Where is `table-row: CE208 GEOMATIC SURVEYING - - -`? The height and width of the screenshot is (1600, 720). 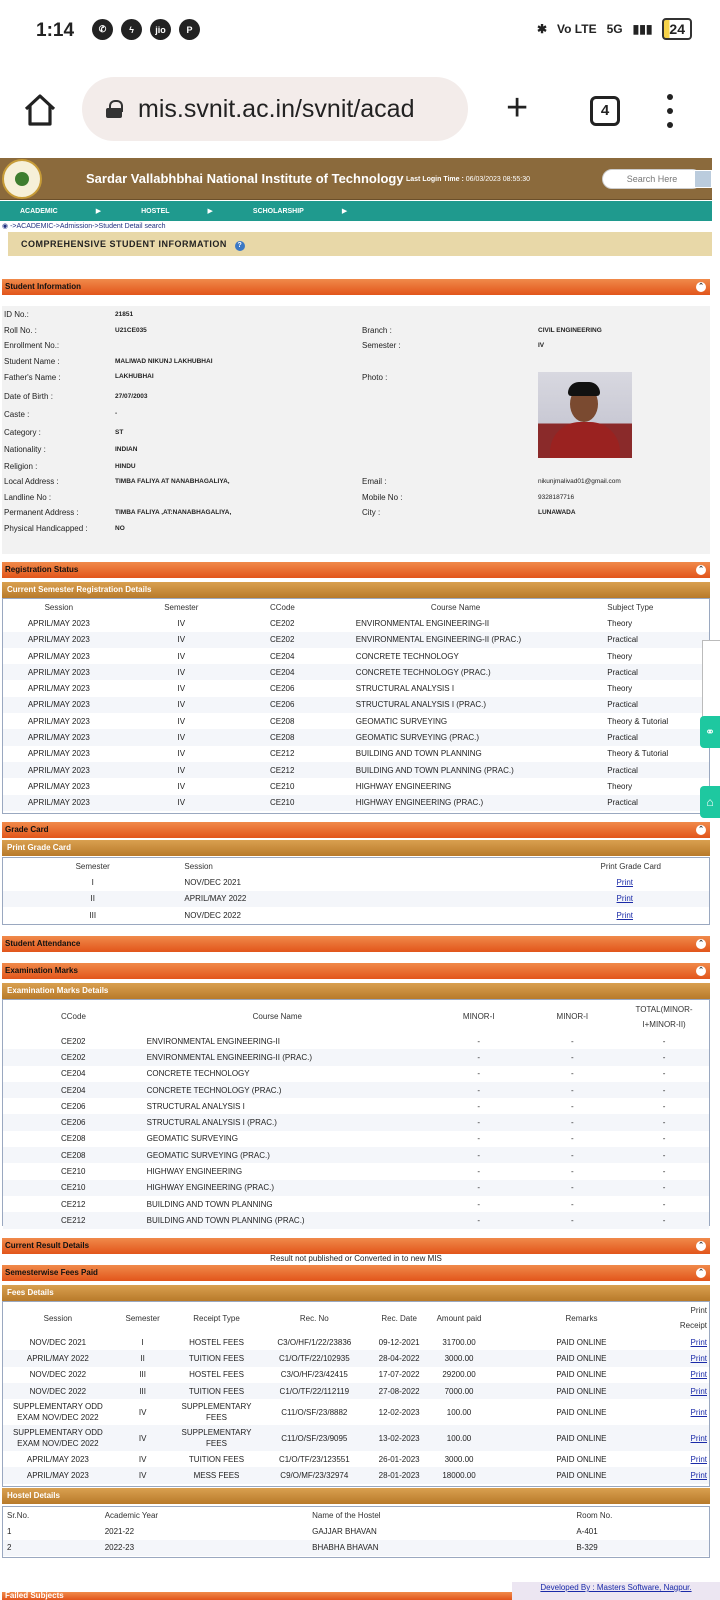
table-row: CE208 GEOMATIC SURVEYING - - - is located at coordinates (356, 1139).